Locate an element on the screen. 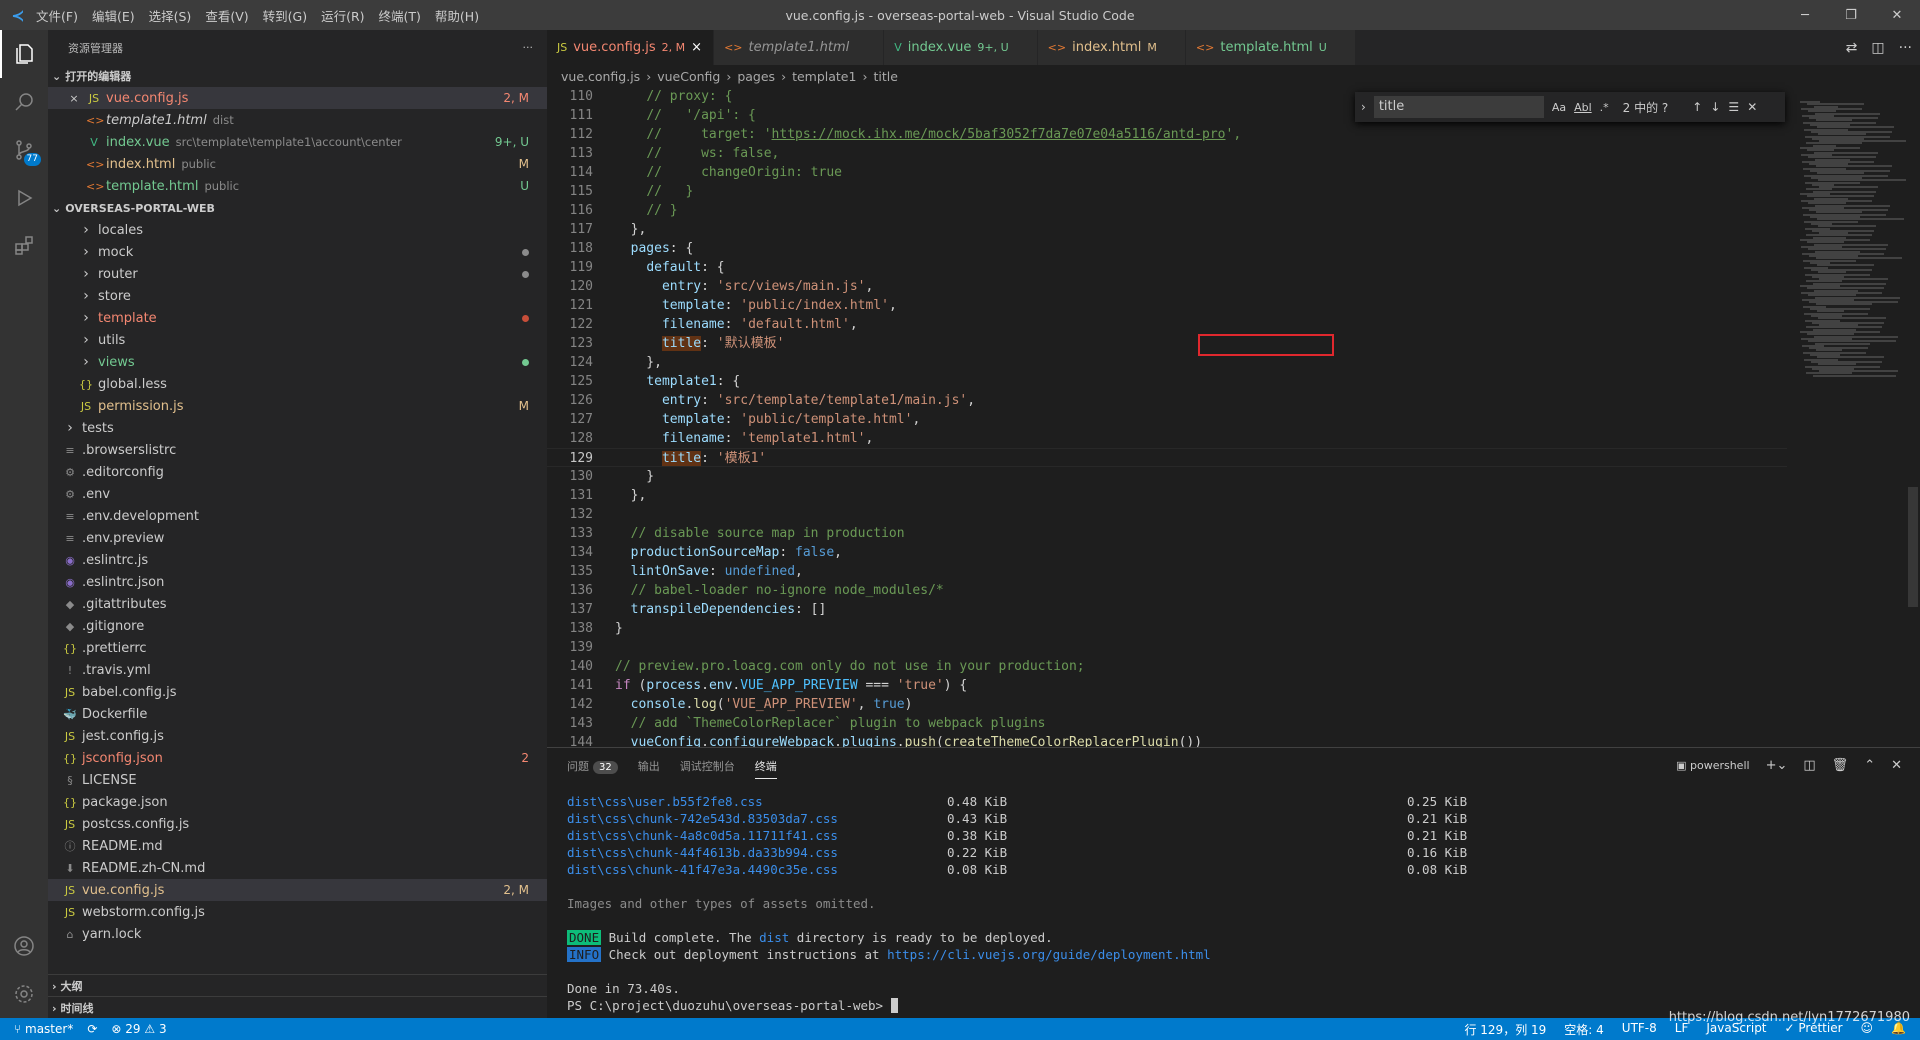 This screenshot has height=1040, width=1920. folder-item: › router is located at coordinates (297, 274).